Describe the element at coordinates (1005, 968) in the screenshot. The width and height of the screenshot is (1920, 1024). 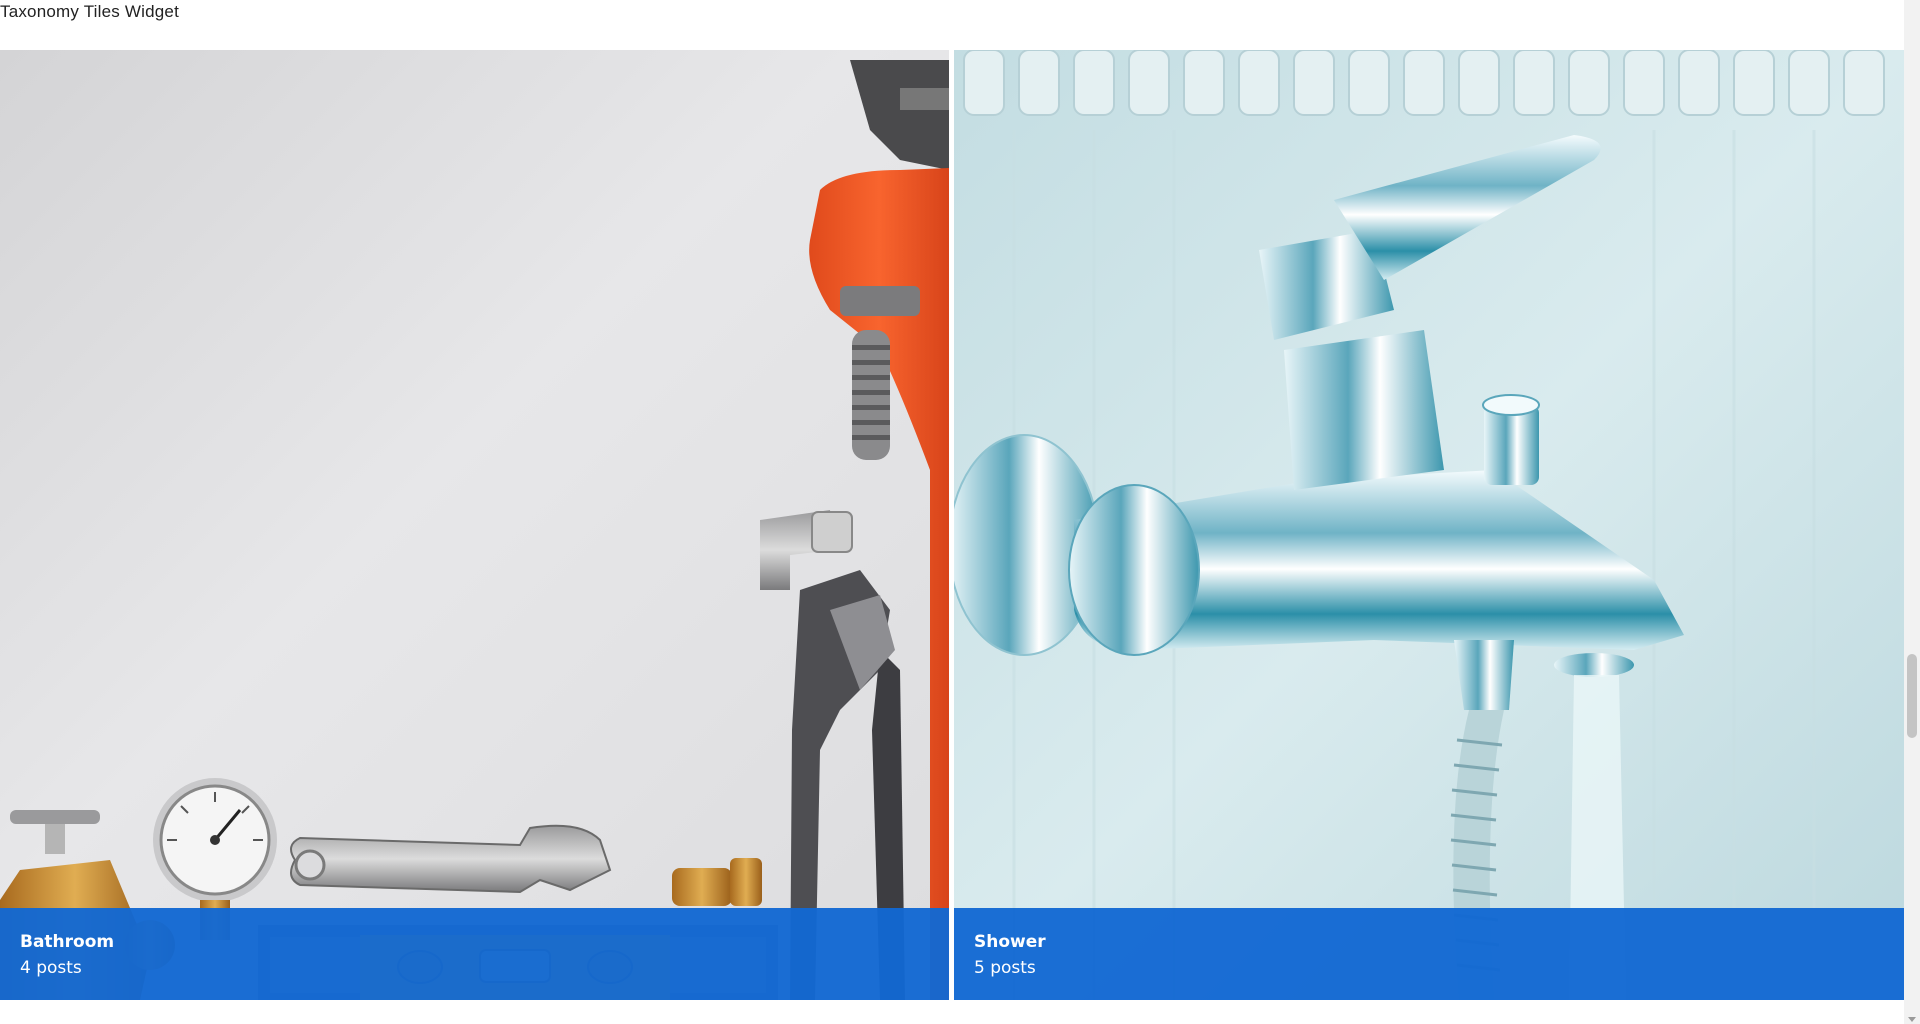
I see `tile-post-count: 5 posts` at that location.